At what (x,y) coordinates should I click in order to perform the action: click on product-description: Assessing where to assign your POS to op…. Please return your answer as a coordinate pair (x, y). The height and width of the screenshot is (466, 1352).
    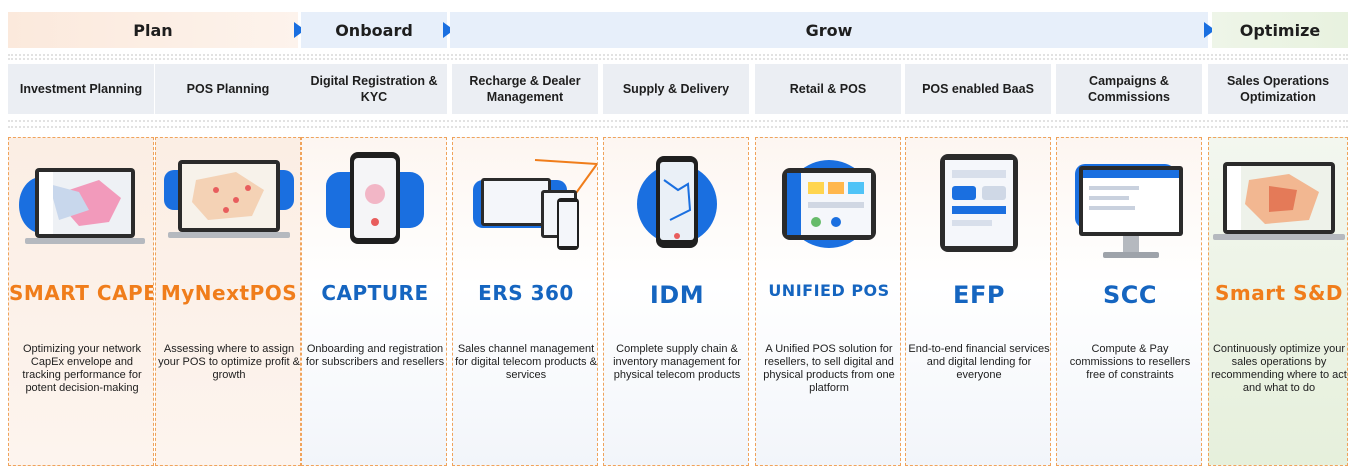
    Looking at the image, I should click on (229, 362).